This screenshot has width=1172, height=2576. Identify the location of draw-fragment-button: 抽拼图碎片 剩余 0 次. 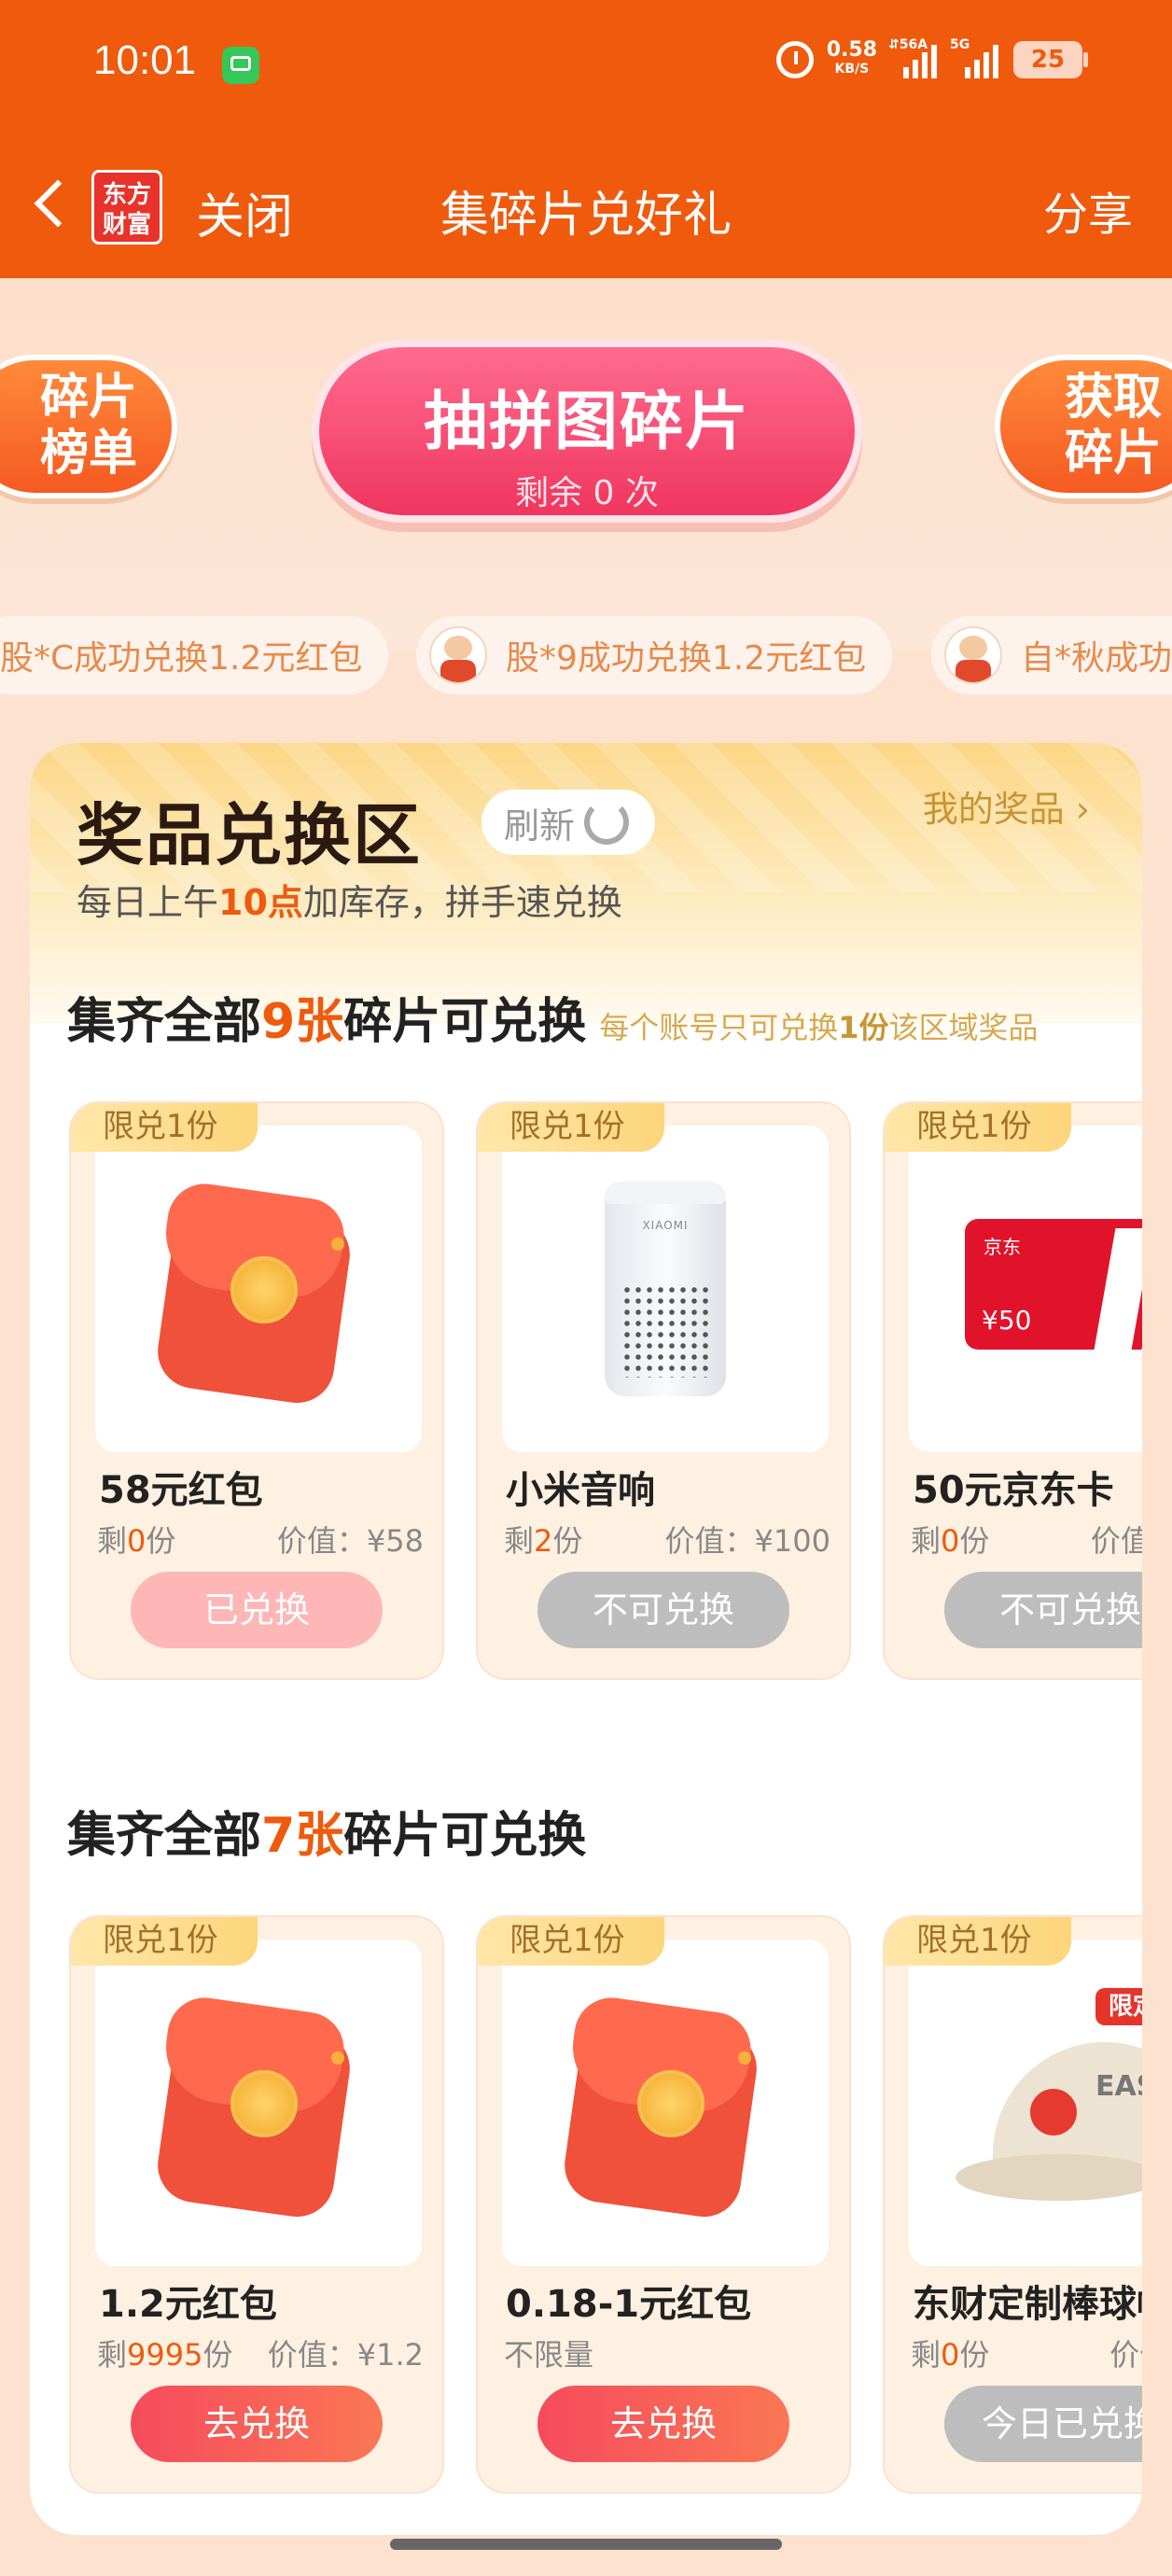
(587, 431).